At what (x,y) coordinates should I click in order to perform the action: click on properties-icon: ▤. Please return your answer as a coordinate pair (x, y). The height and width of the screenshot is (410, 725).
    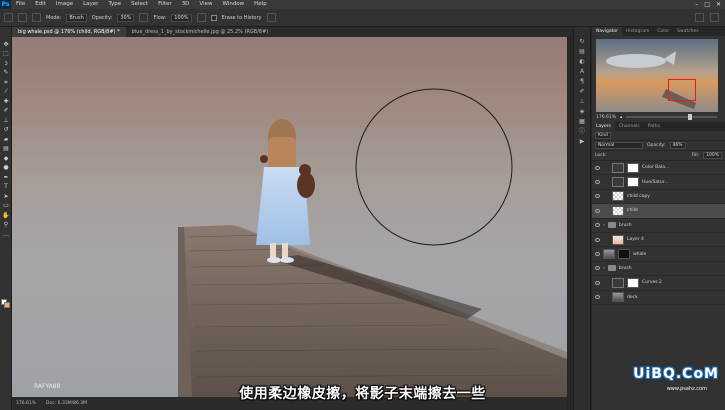
    Looking at the image, I should click on (582, 51).